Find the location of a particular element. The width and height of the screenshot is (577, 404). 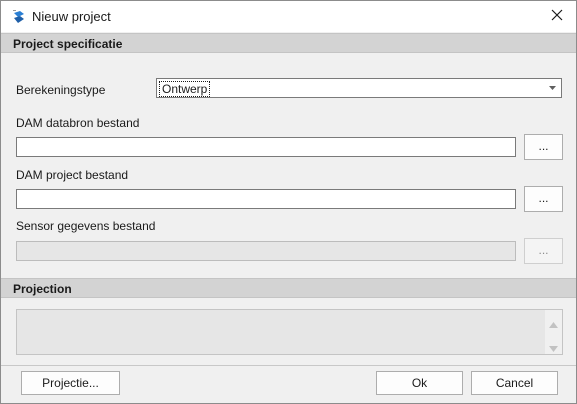

sensor-file-label: Sensor gegevens bestand is located at coordinates (86, 226).